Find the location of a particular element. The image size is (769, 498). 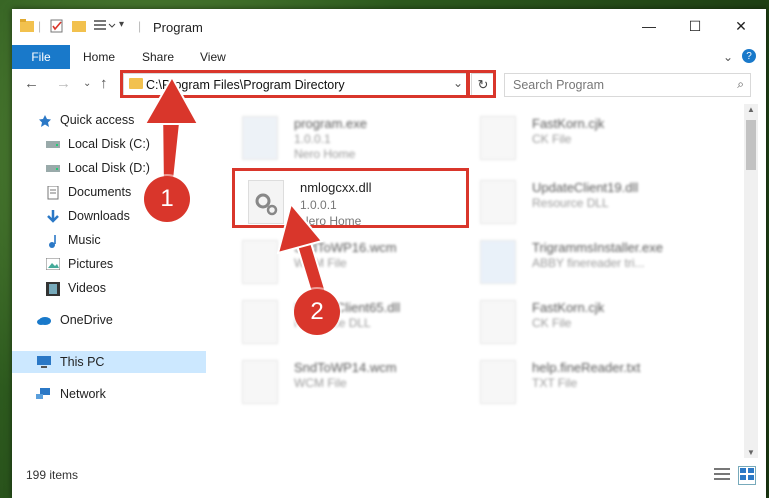

annotation-arrows is located at coordinates (236, 190).